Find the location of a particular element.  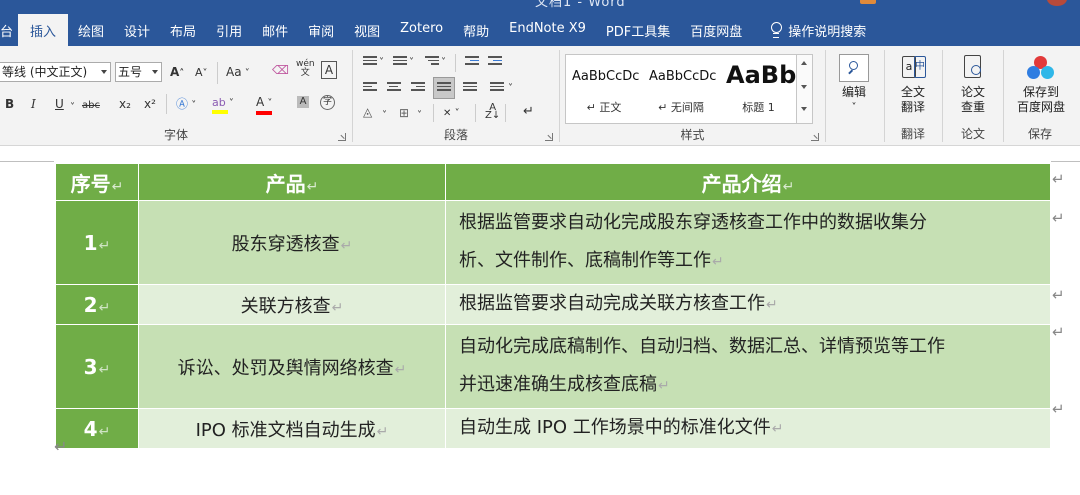

font-size-combo: 五号 is located at coordinates (138, 72).